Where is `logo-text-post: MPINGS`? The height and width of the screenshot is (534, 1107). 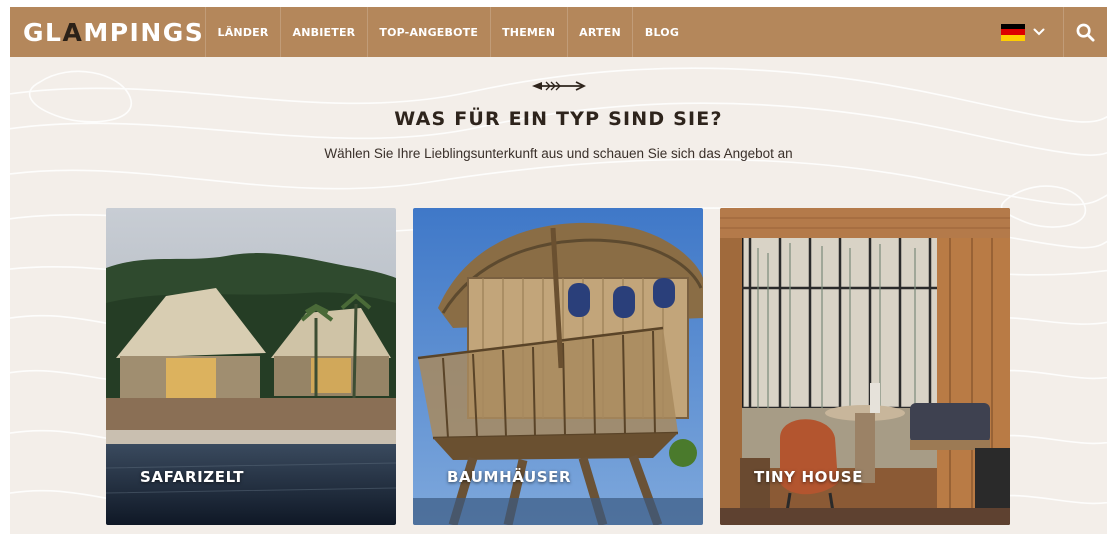
logo-text-post: MPINGS is located at coordinates (144, 32).